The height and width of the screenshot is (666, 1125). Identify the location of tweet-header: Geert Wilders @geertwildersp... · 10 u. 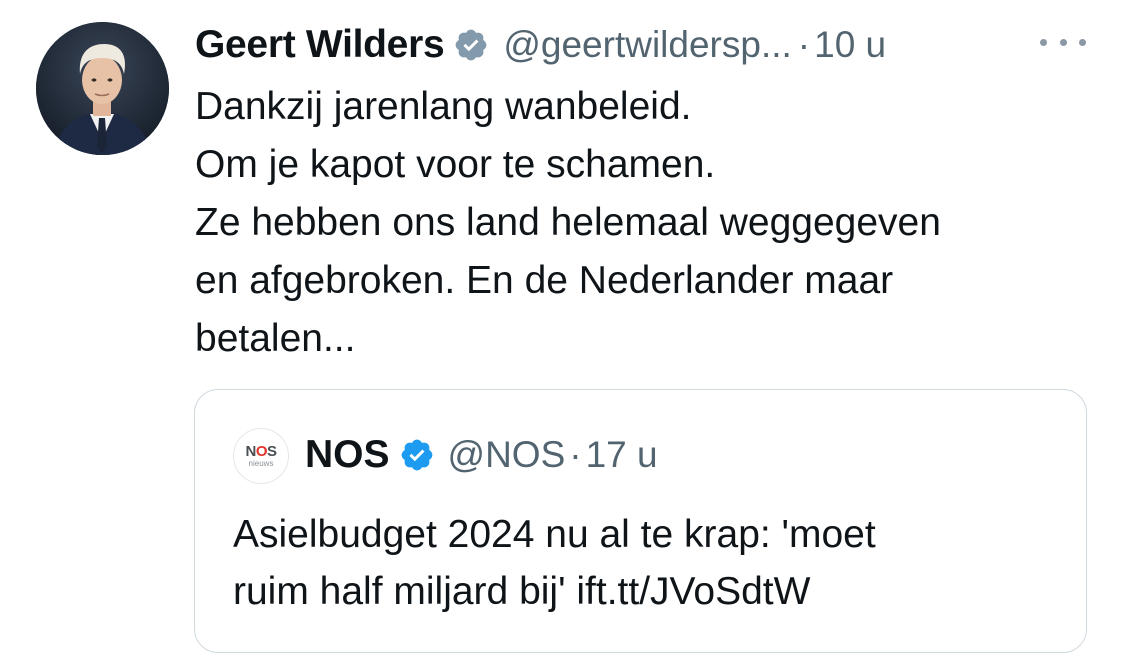
(540, 45).